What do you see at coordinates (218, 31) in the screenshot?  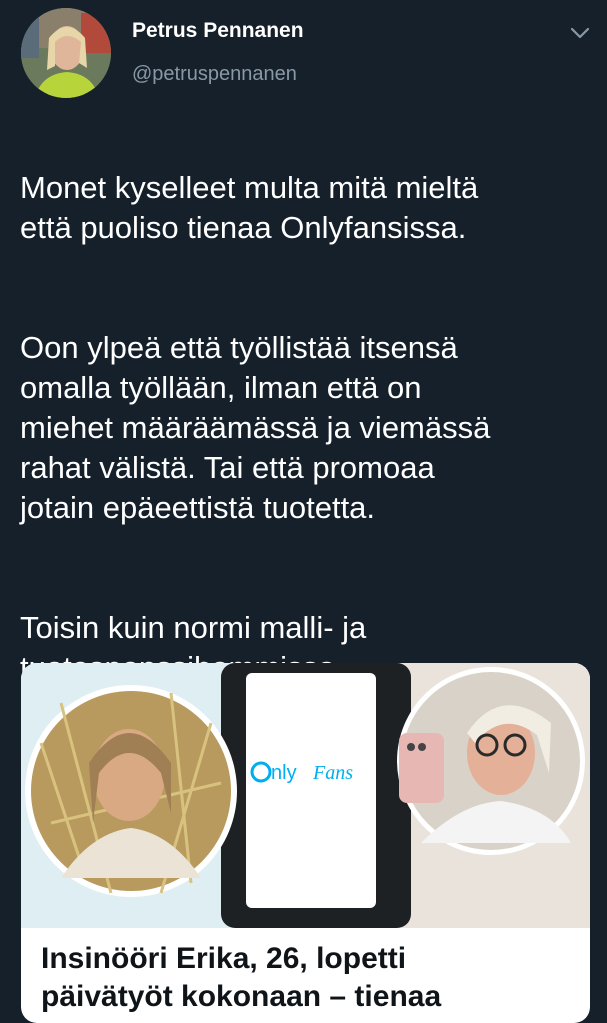 I see `author-name: Petrus Pennanen` at bounding box center [218, 31].